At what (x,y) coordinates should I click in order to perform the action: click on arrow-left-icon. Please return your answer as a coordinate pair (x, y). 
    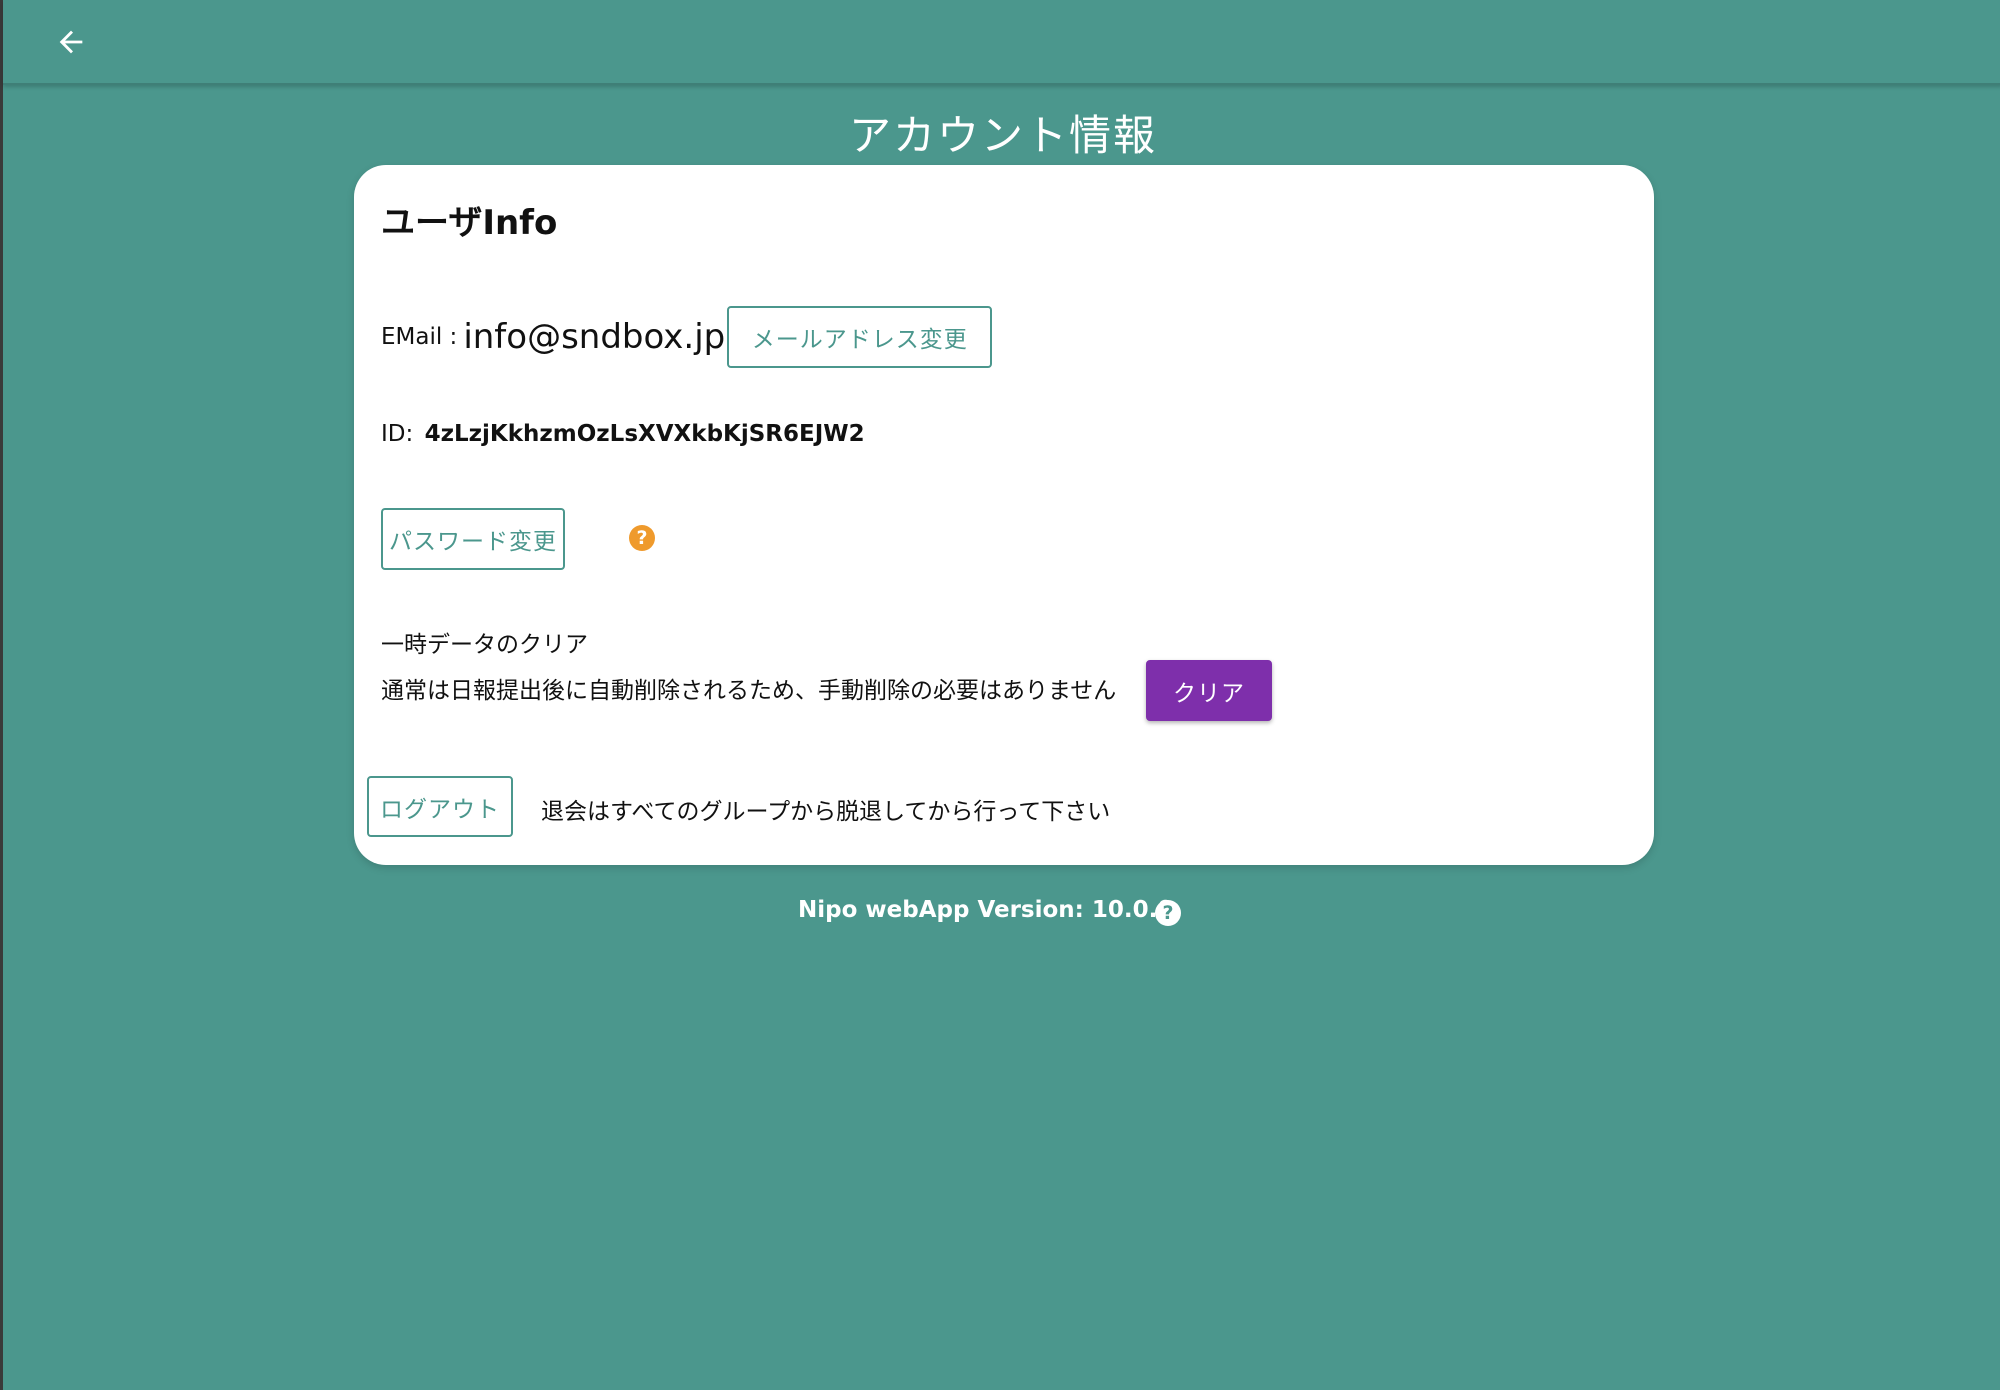
    Looking at the image, I should click on (71, 42).